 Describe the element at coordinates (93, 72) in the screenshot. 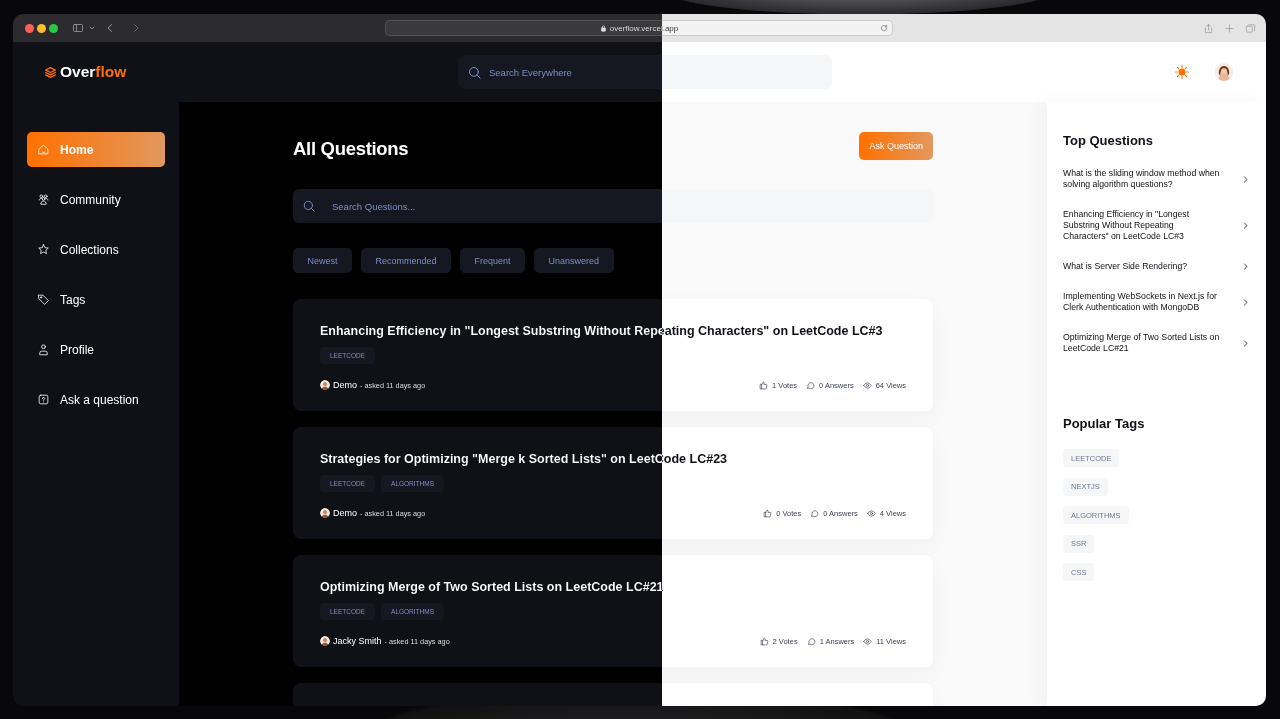

I see `logo-text: Overflow` at that location.